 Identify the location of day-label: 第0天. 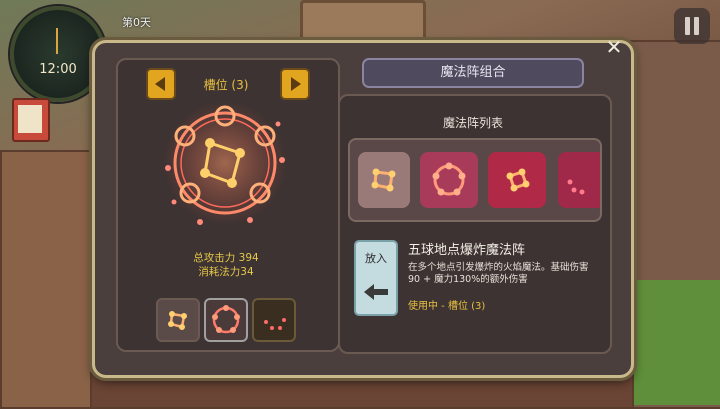
(136, 22).